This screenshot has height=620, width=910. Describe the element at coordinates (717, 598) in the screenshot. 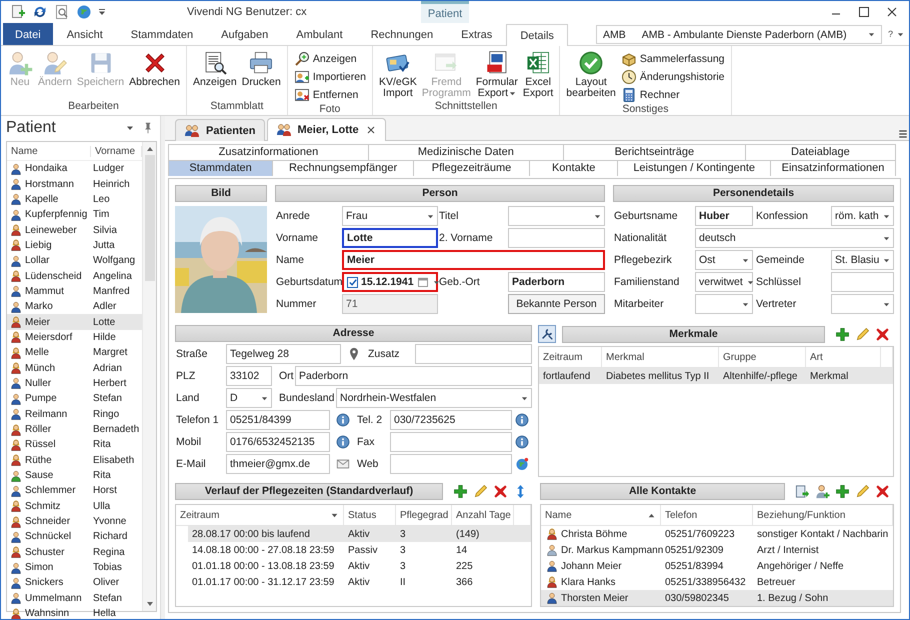

I see `table-row: Thorsten Meier 030/59802345 1. Bezug / Sohn` at that location.